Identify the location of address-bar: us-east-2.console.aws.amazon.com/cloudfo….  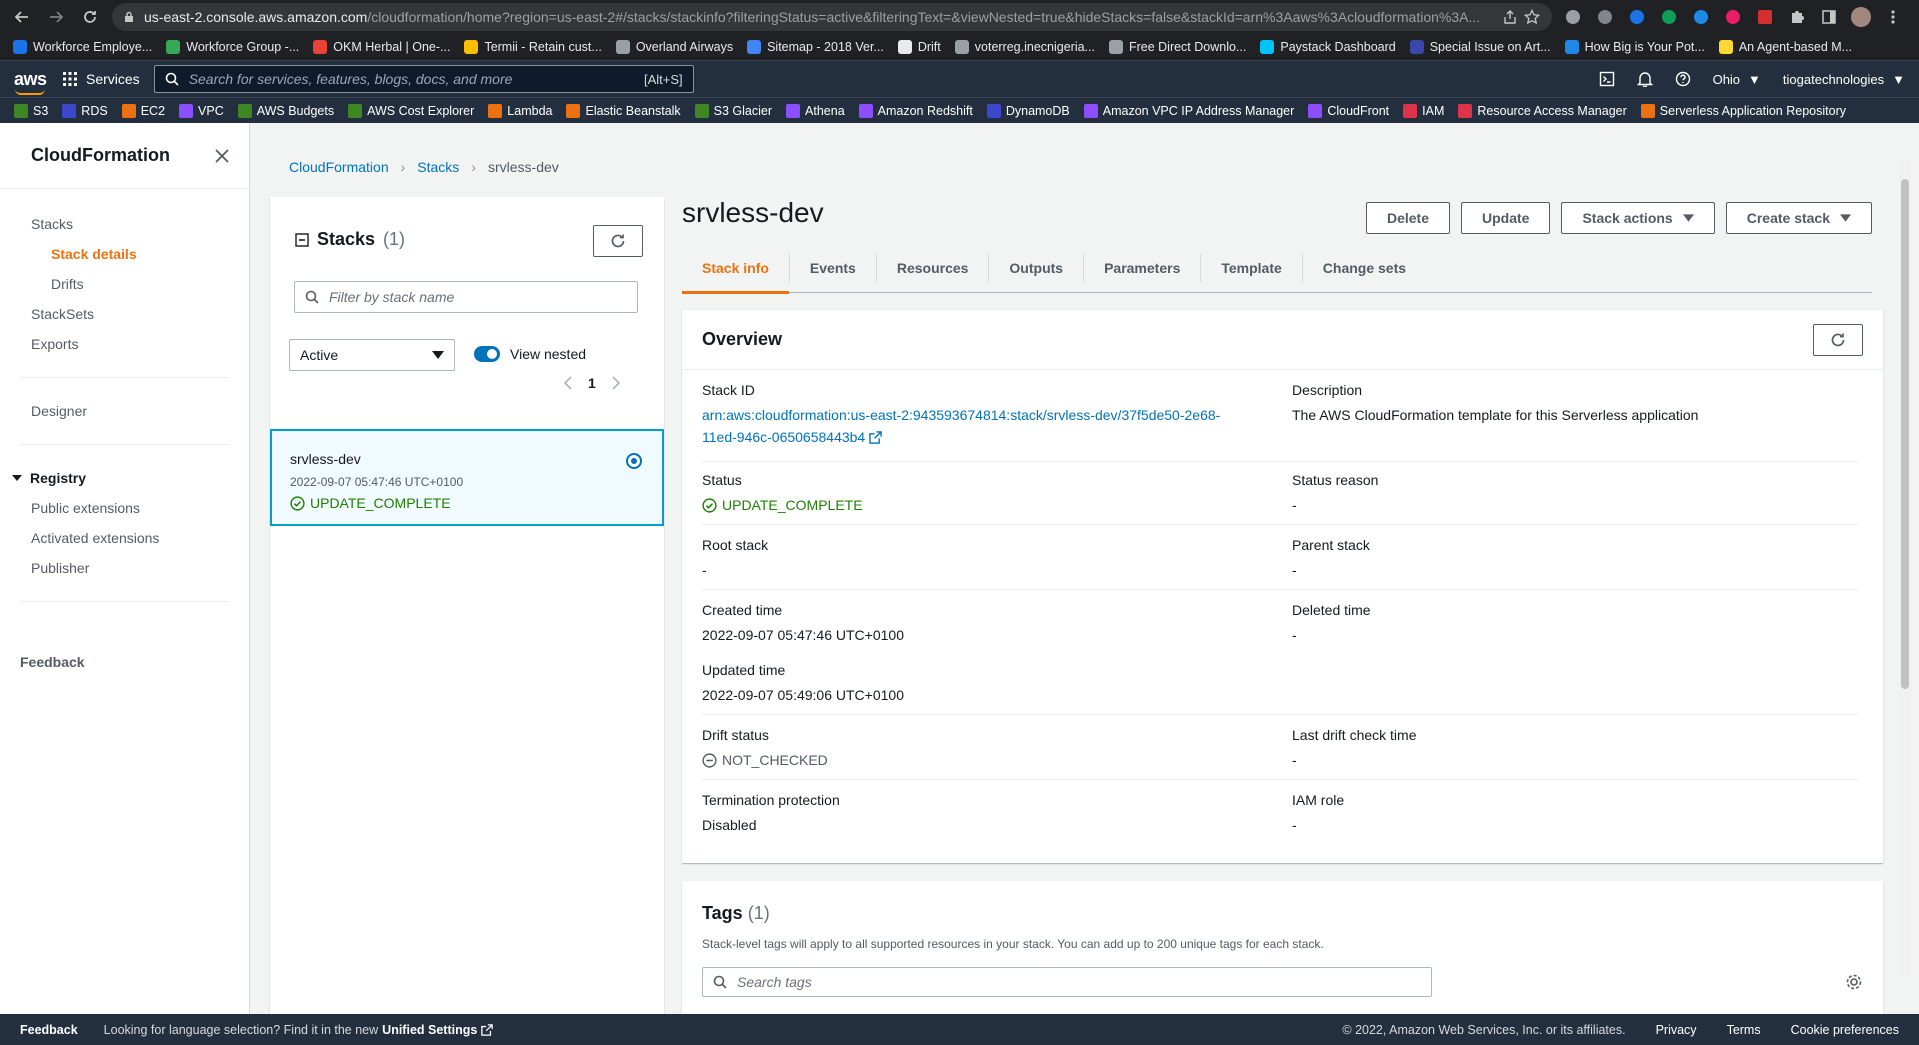
(832, 17).